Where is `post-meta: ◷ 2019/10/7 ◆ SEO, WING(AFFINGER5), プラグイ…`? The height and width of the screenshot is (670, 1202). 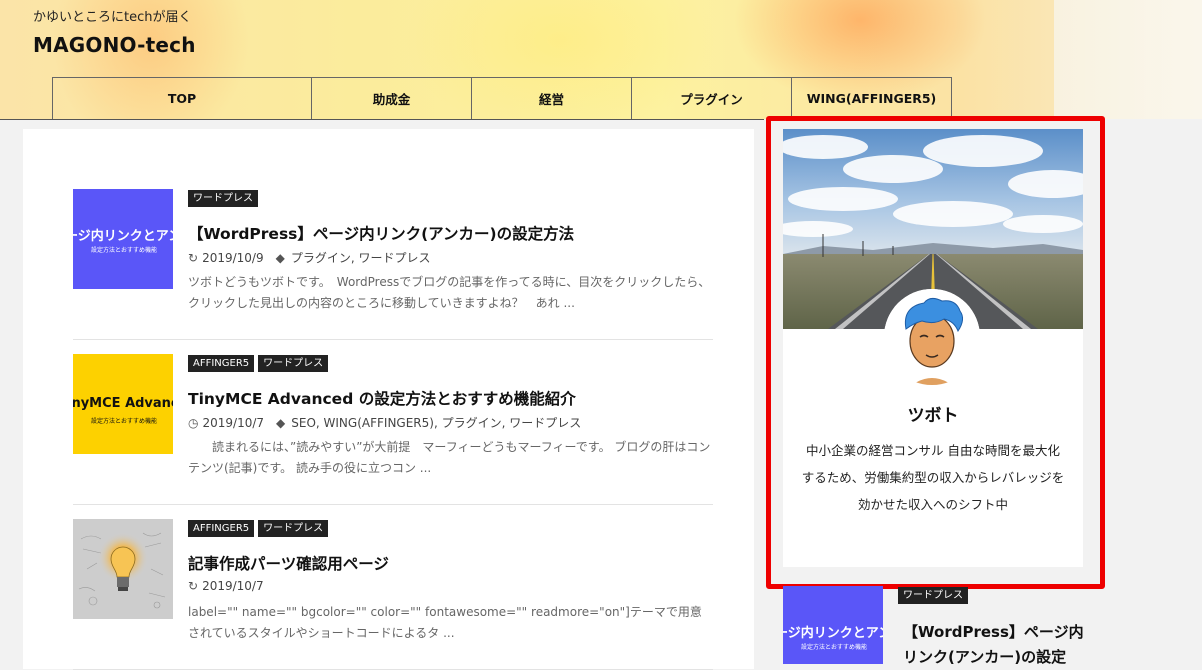
post-meta: ◷ 2019/10/7 ◆ SEO, WING(AFFINGER5), プラグイ… is located at coordinates (384, 422).